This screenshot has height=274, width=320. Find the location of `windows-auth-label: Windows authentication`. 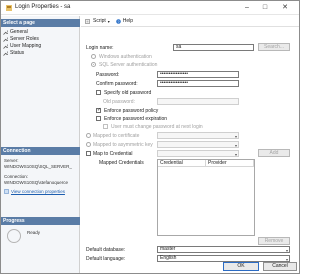

windows-auth-label: Windows authentication is located at coordinates (125, 57).